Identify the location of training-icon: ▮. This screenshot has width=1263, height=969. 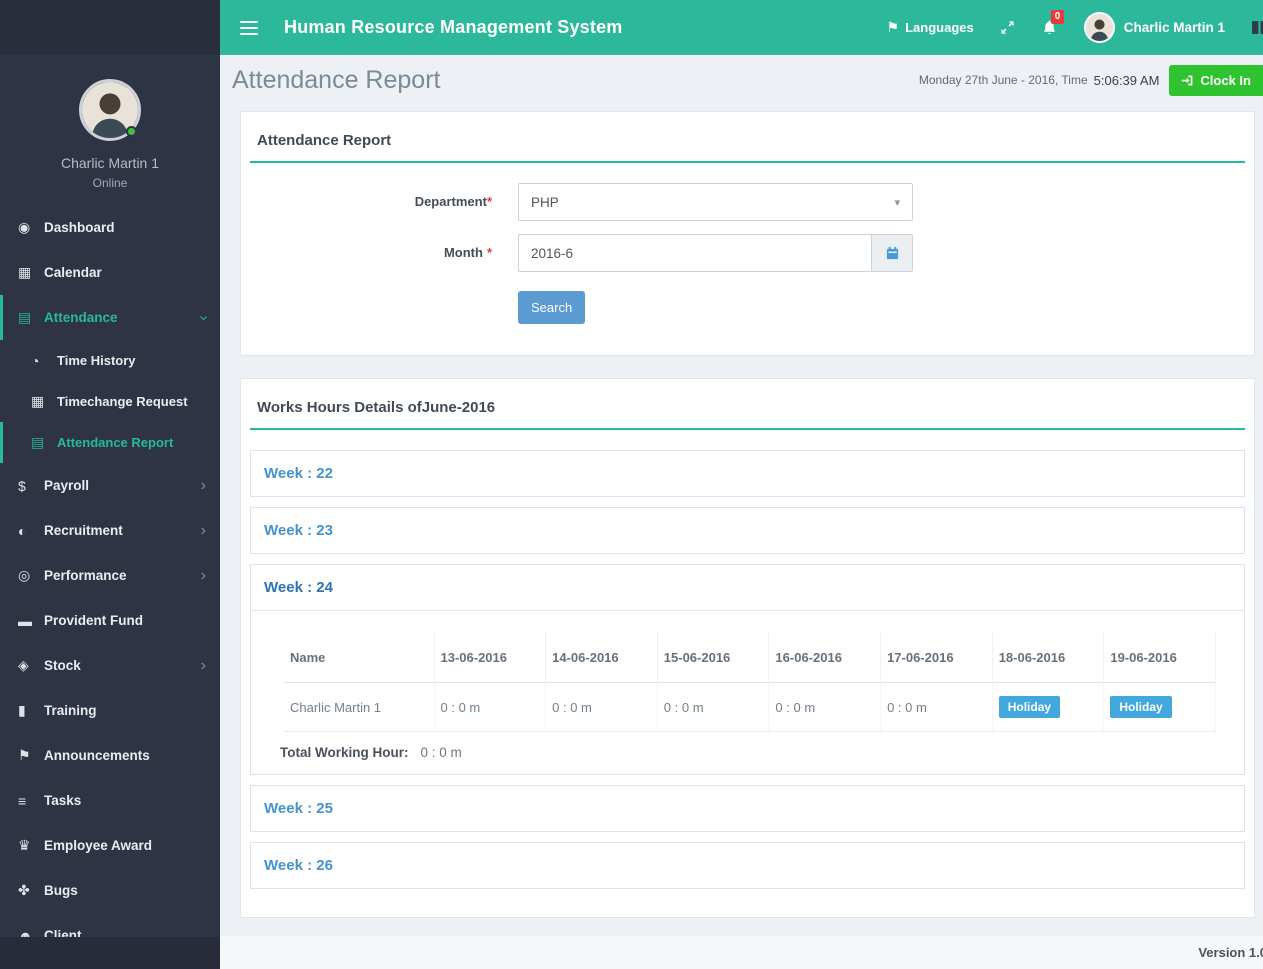
(22, 710).